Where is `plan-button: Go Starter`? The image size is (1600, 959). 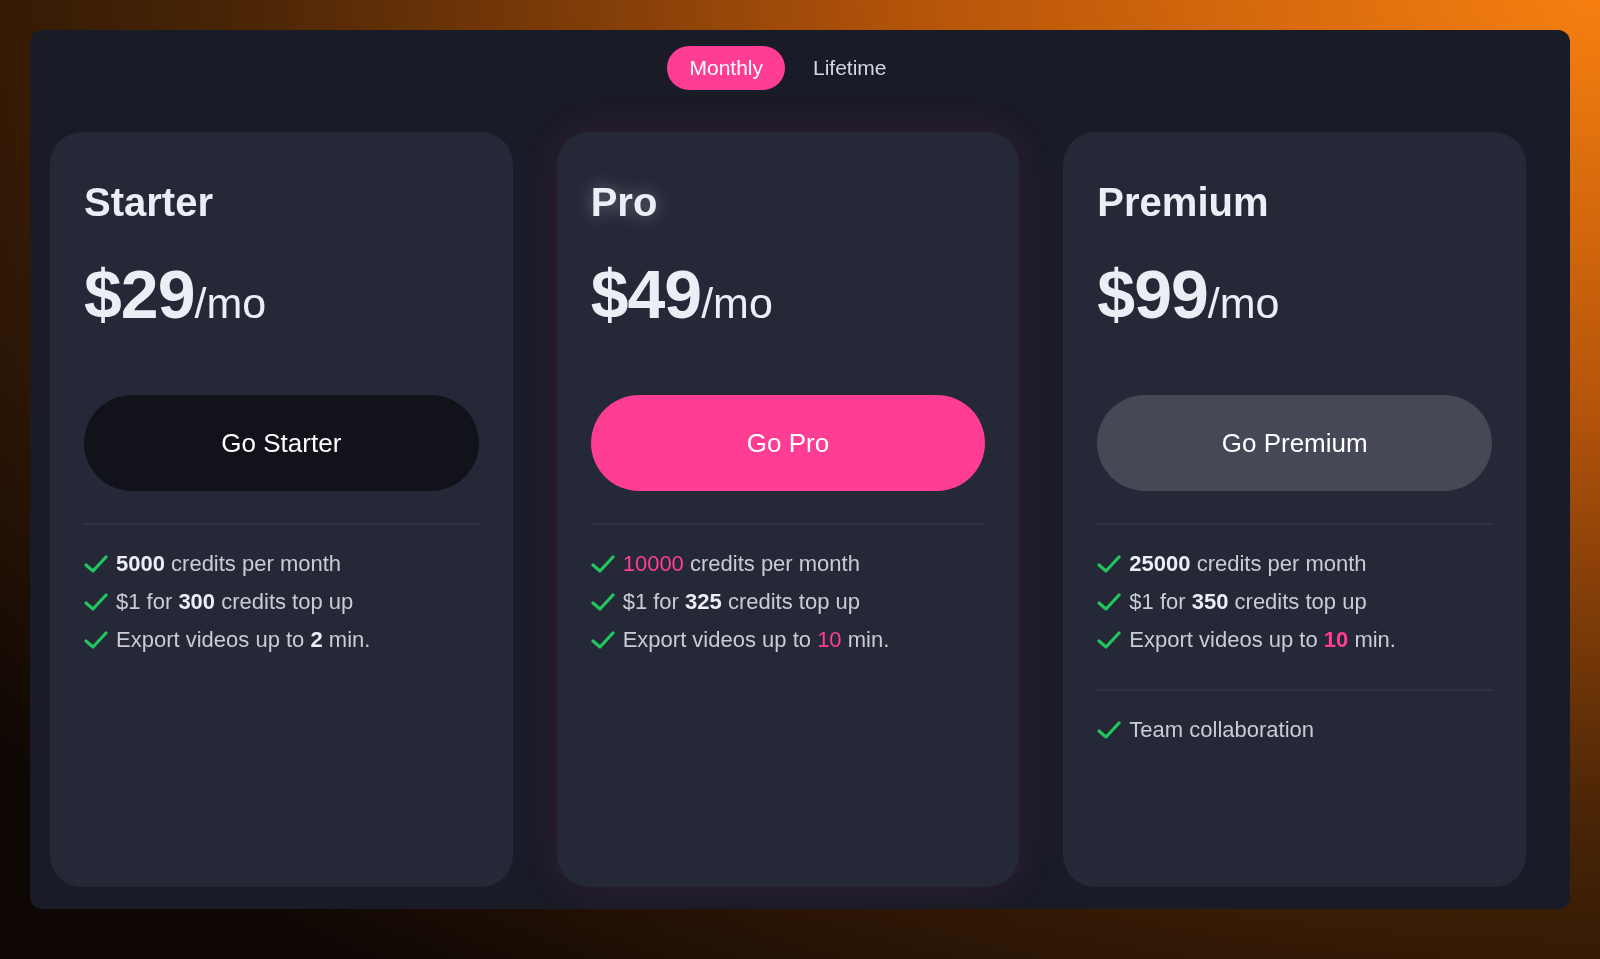 plan-button: Go Starter is located at coordinates (281, 443).